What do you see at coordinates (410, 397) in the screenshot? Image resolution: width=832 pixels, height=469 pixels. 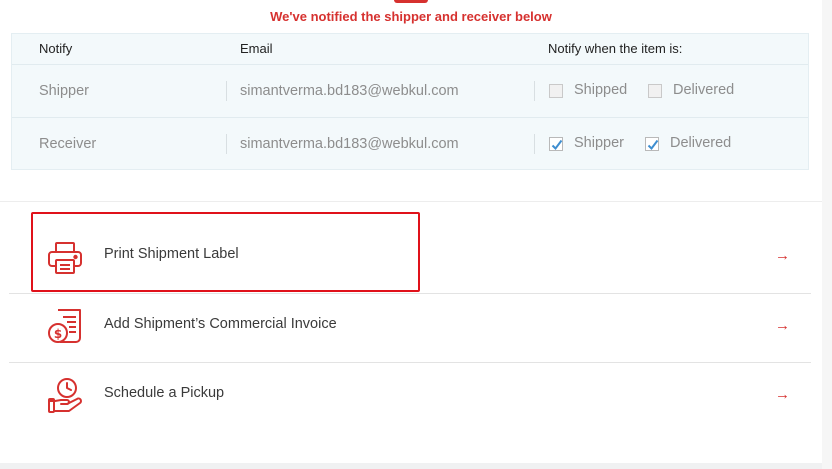 I see `schedule-pickup-action: Schedule a Pickup →` at bounding box center [410, 397].